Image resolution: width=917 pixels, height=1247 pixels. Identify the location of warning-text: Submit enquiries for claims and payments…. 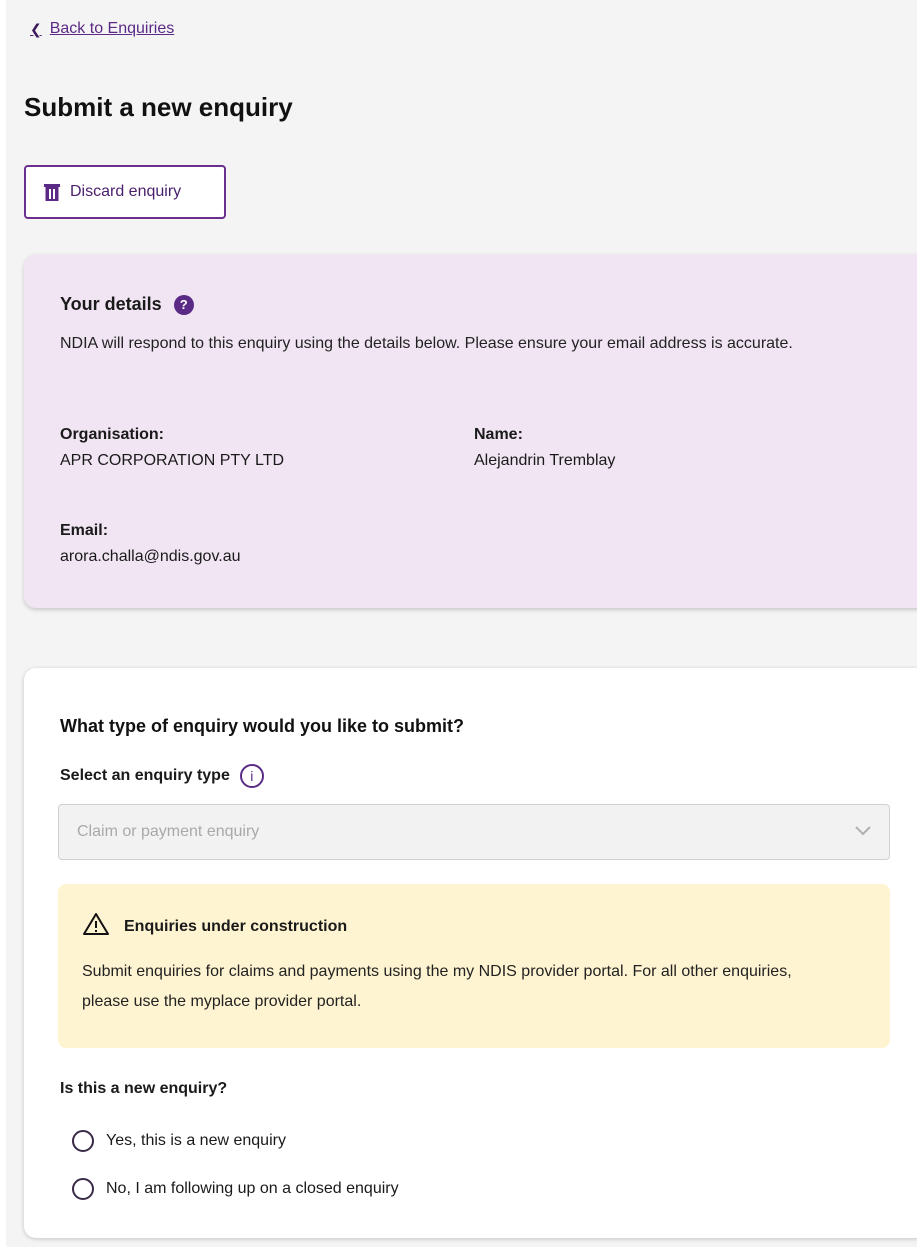
(437, 986).